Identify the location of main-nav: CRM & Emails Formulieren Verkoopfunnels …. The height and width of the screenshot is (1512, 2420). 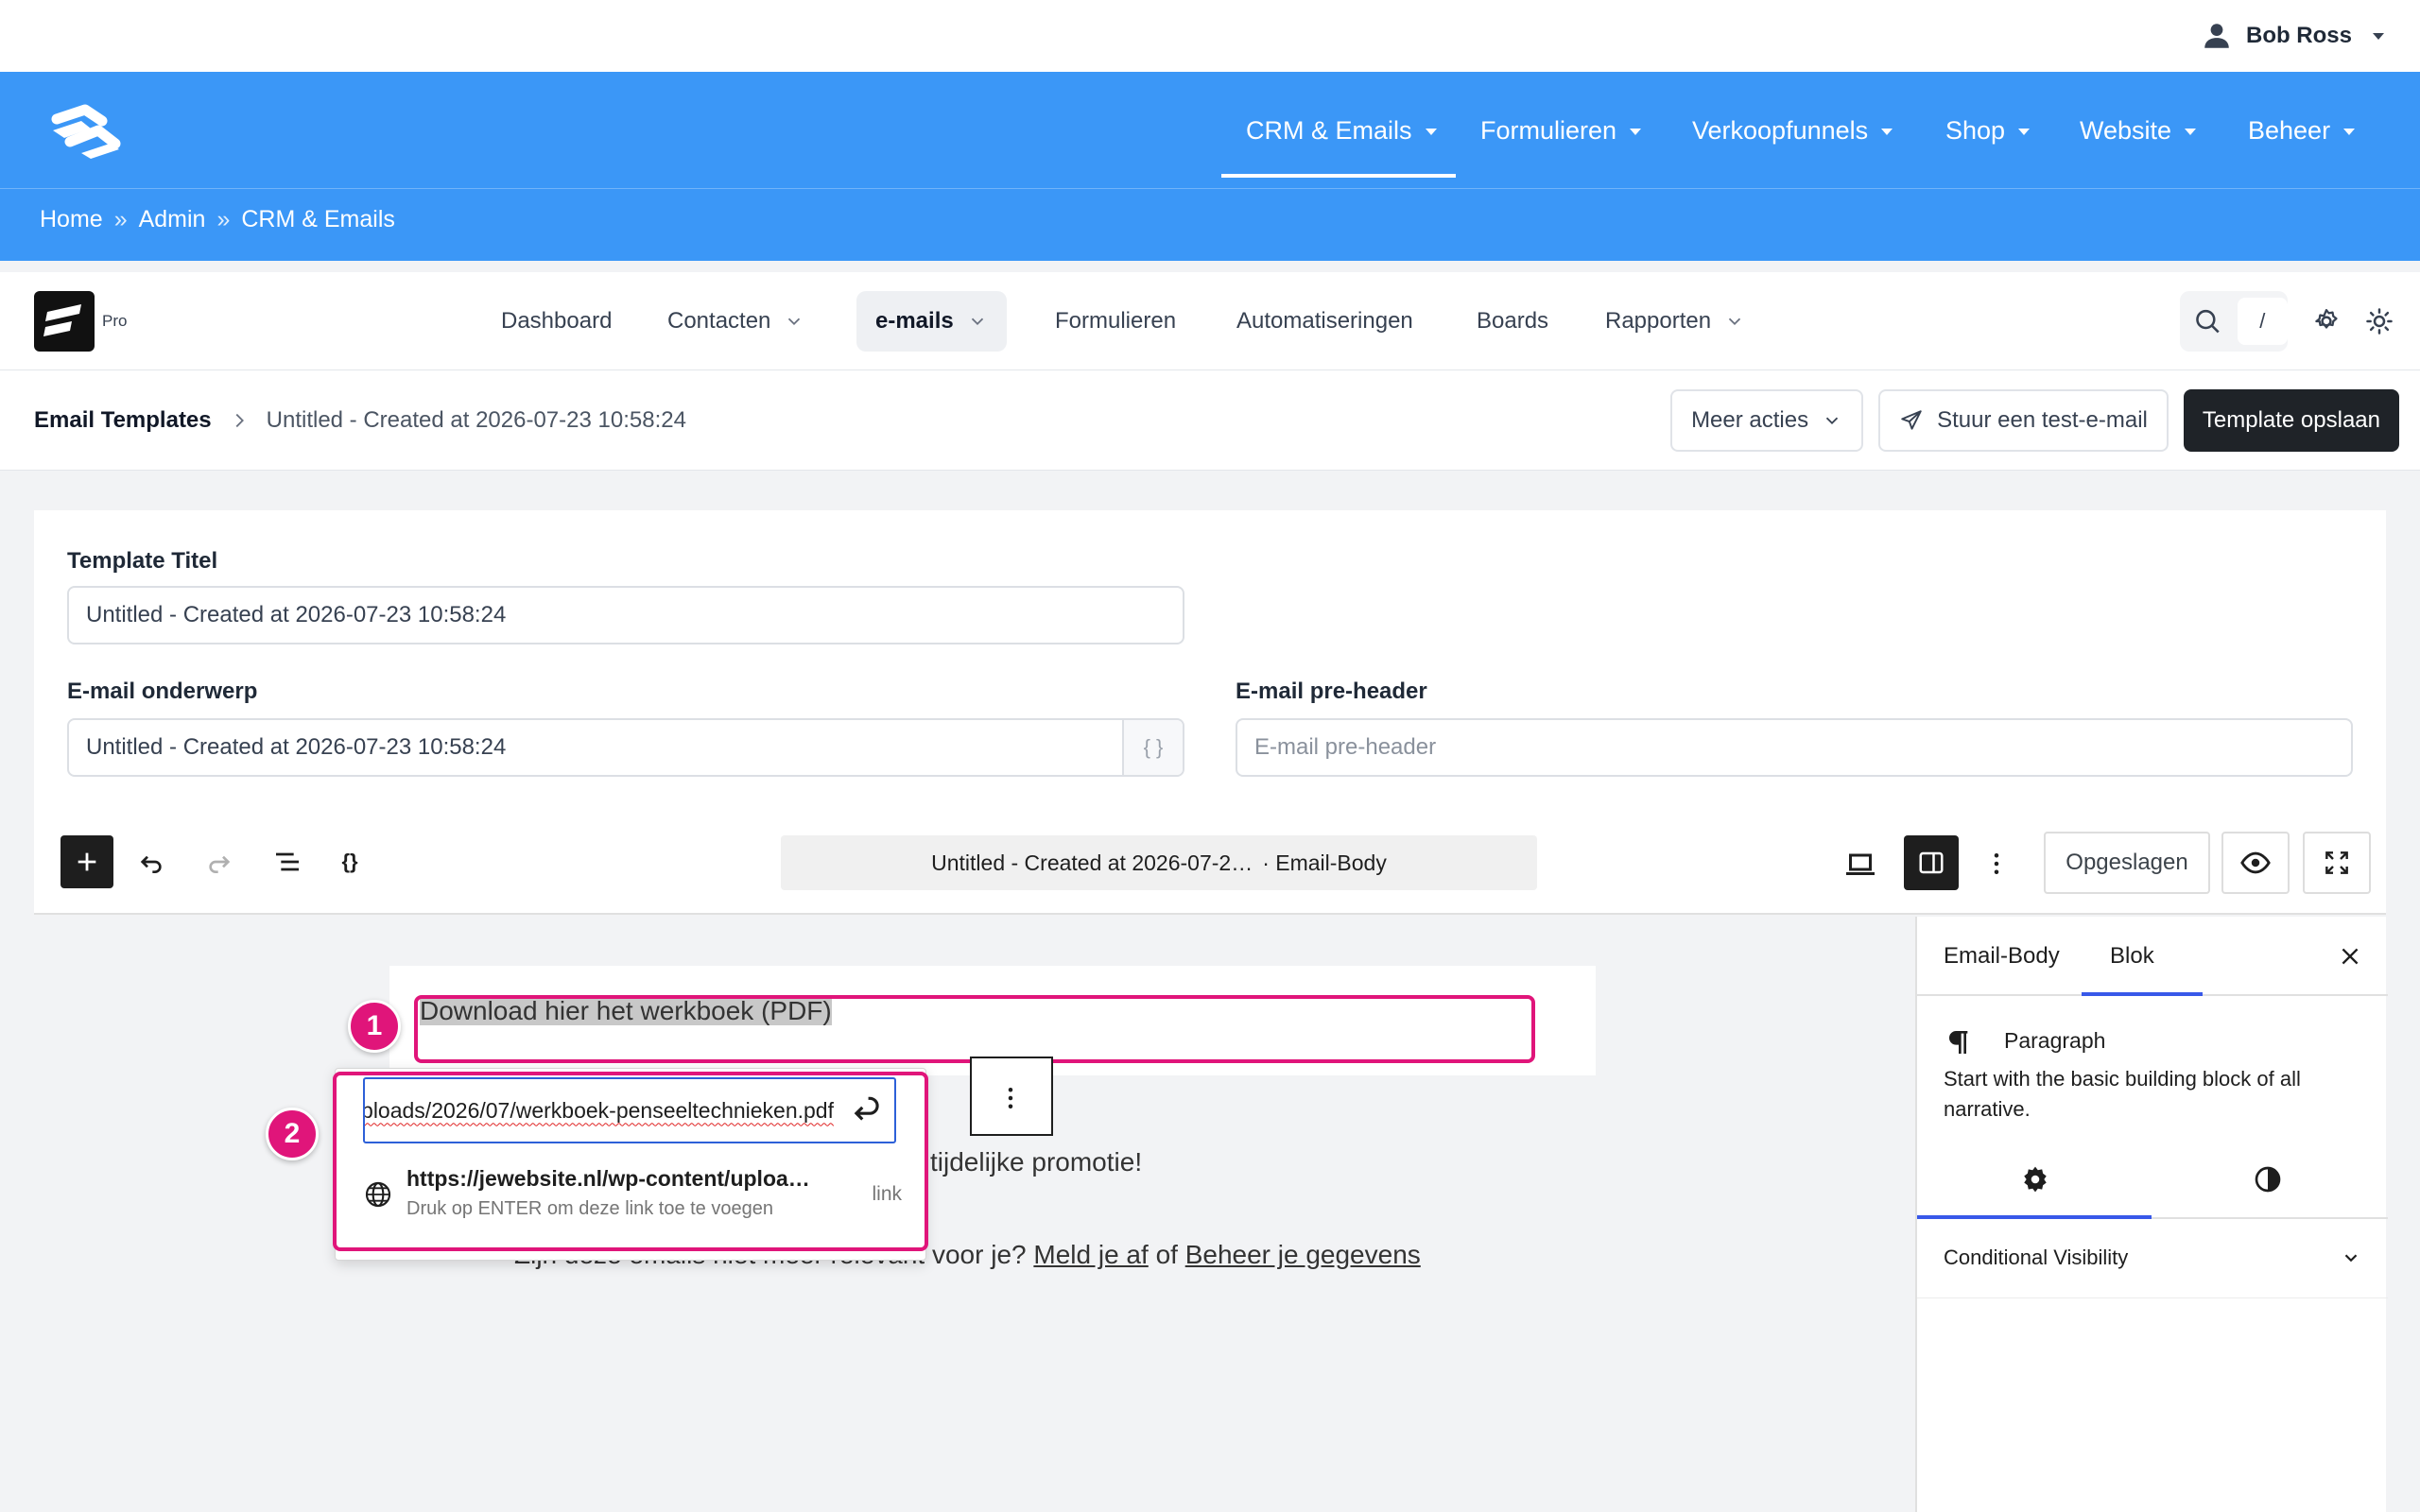
(1210, 130).